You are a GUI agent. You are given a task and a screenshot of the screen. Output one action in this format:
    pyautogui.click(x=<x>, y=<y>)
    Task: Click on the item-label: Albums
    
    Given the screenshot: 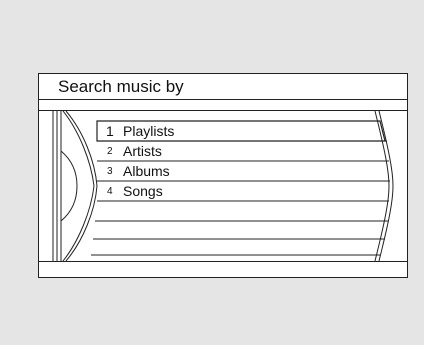 What is the action you would take?
    pyautogui.click(x=146, y=171)
    